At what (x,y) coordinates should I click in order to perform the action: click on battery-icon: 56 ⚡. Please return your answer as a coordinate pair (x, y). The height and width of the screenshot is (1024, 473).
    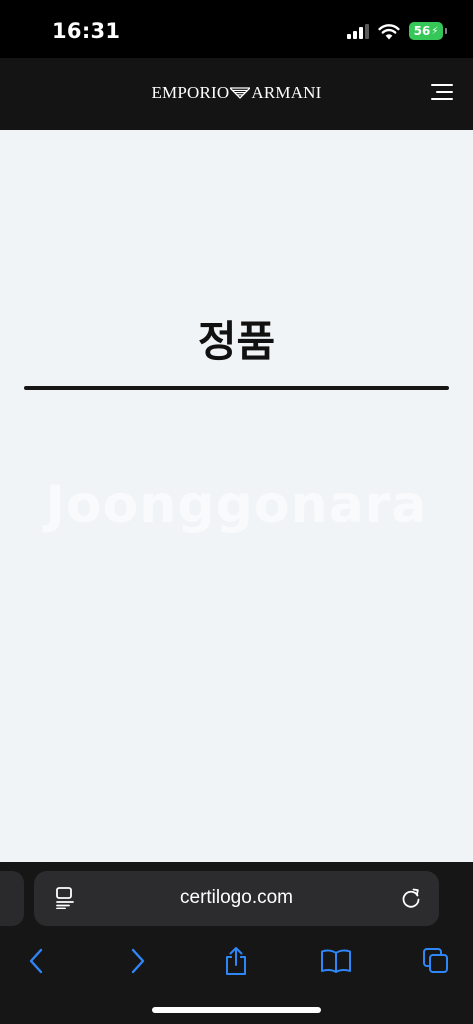
    Looking at the image, I should click on (428, 31).